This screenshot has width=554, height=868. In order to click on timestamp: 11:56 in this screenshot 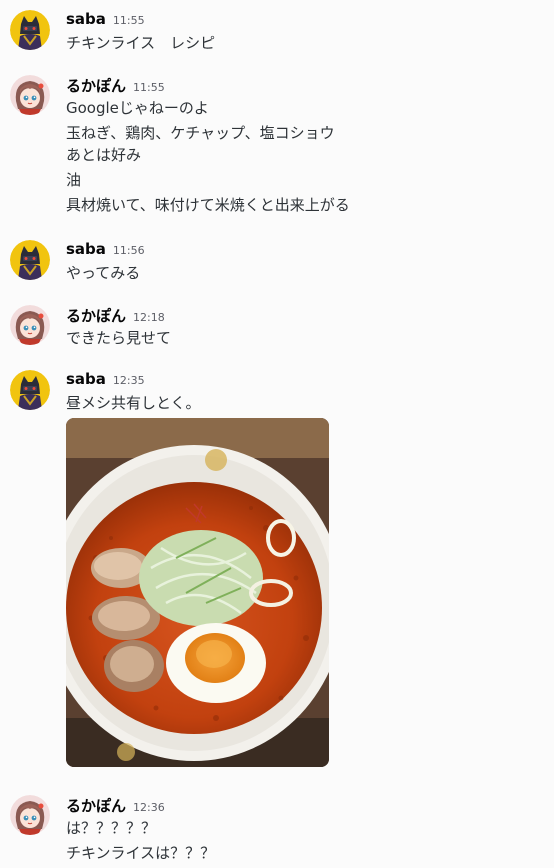, I will do `click(129, 250)`.